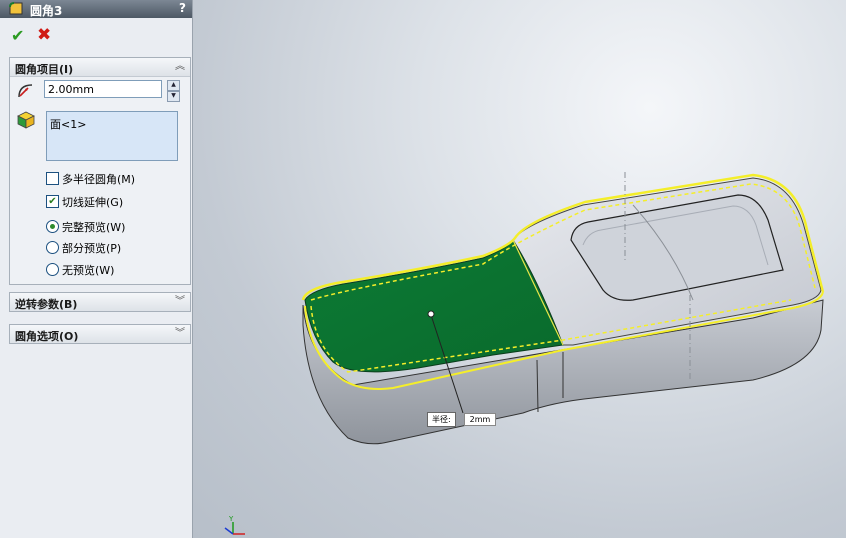 The height and width of the screenshot is (538, 846). Describe the element at coordinates (88, 270) in the screenshot. I see `option-label: 无预览(W)` at that location.